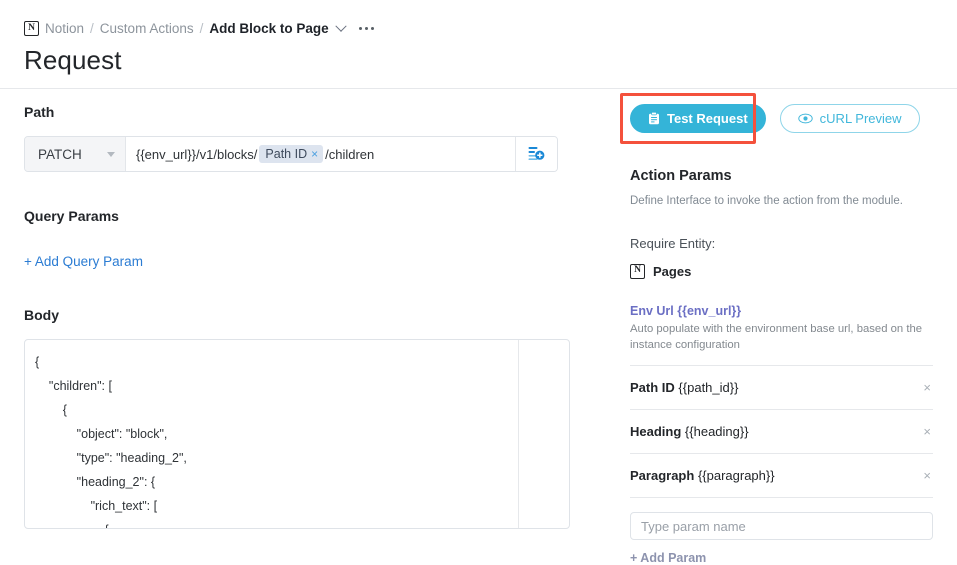 The height and width of the screenshot is (565, 957). Describe the element at coordinates (716, 432) in the screenshot. I see `param-variable: {{heading}}` at that location.